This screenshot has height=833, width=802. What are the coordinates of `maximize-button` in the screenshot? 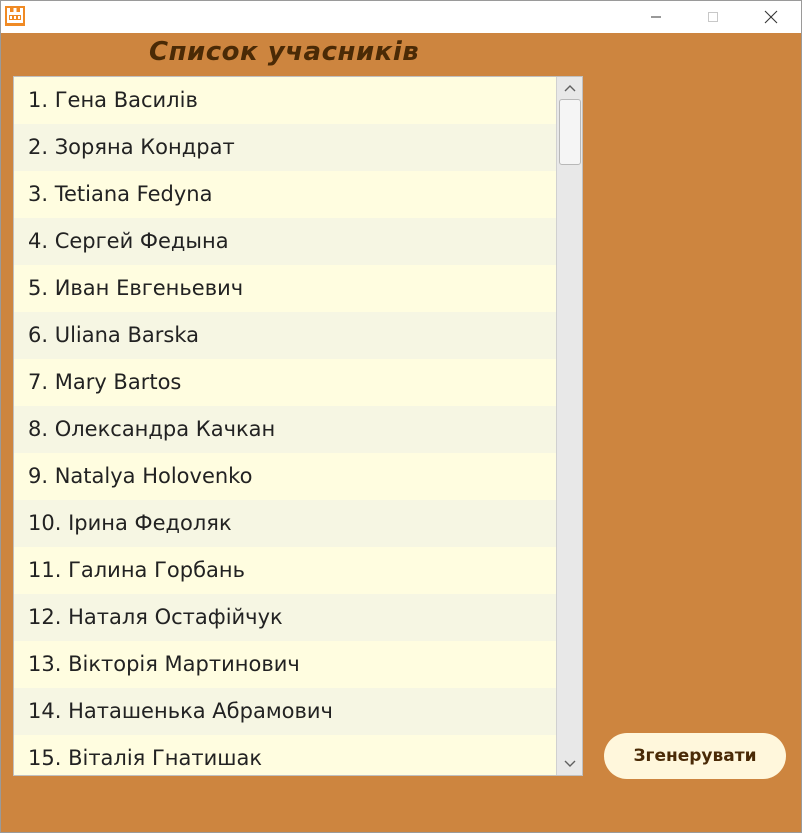 It's located at (713, 17).